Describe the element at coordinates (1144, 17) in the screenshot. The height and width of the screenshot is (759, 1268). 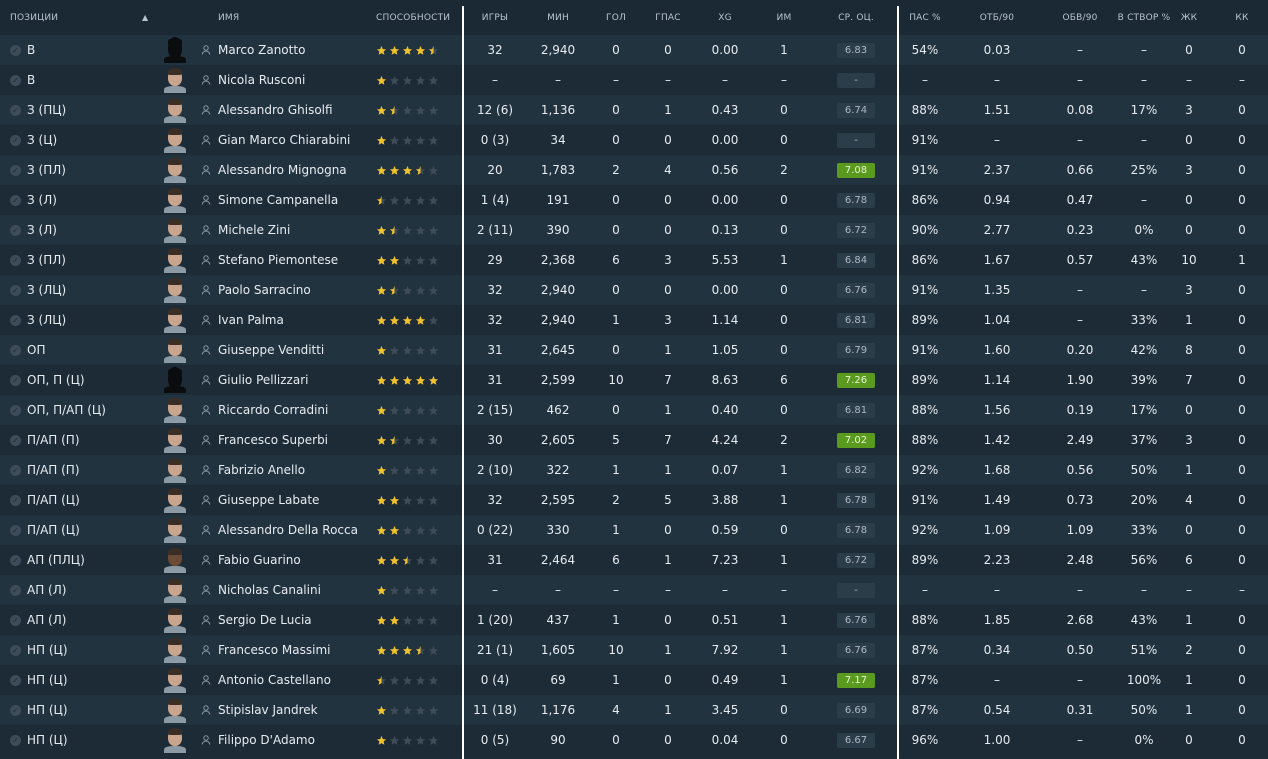
I see `header-shots-on-target: В СТВОР %` at that location.